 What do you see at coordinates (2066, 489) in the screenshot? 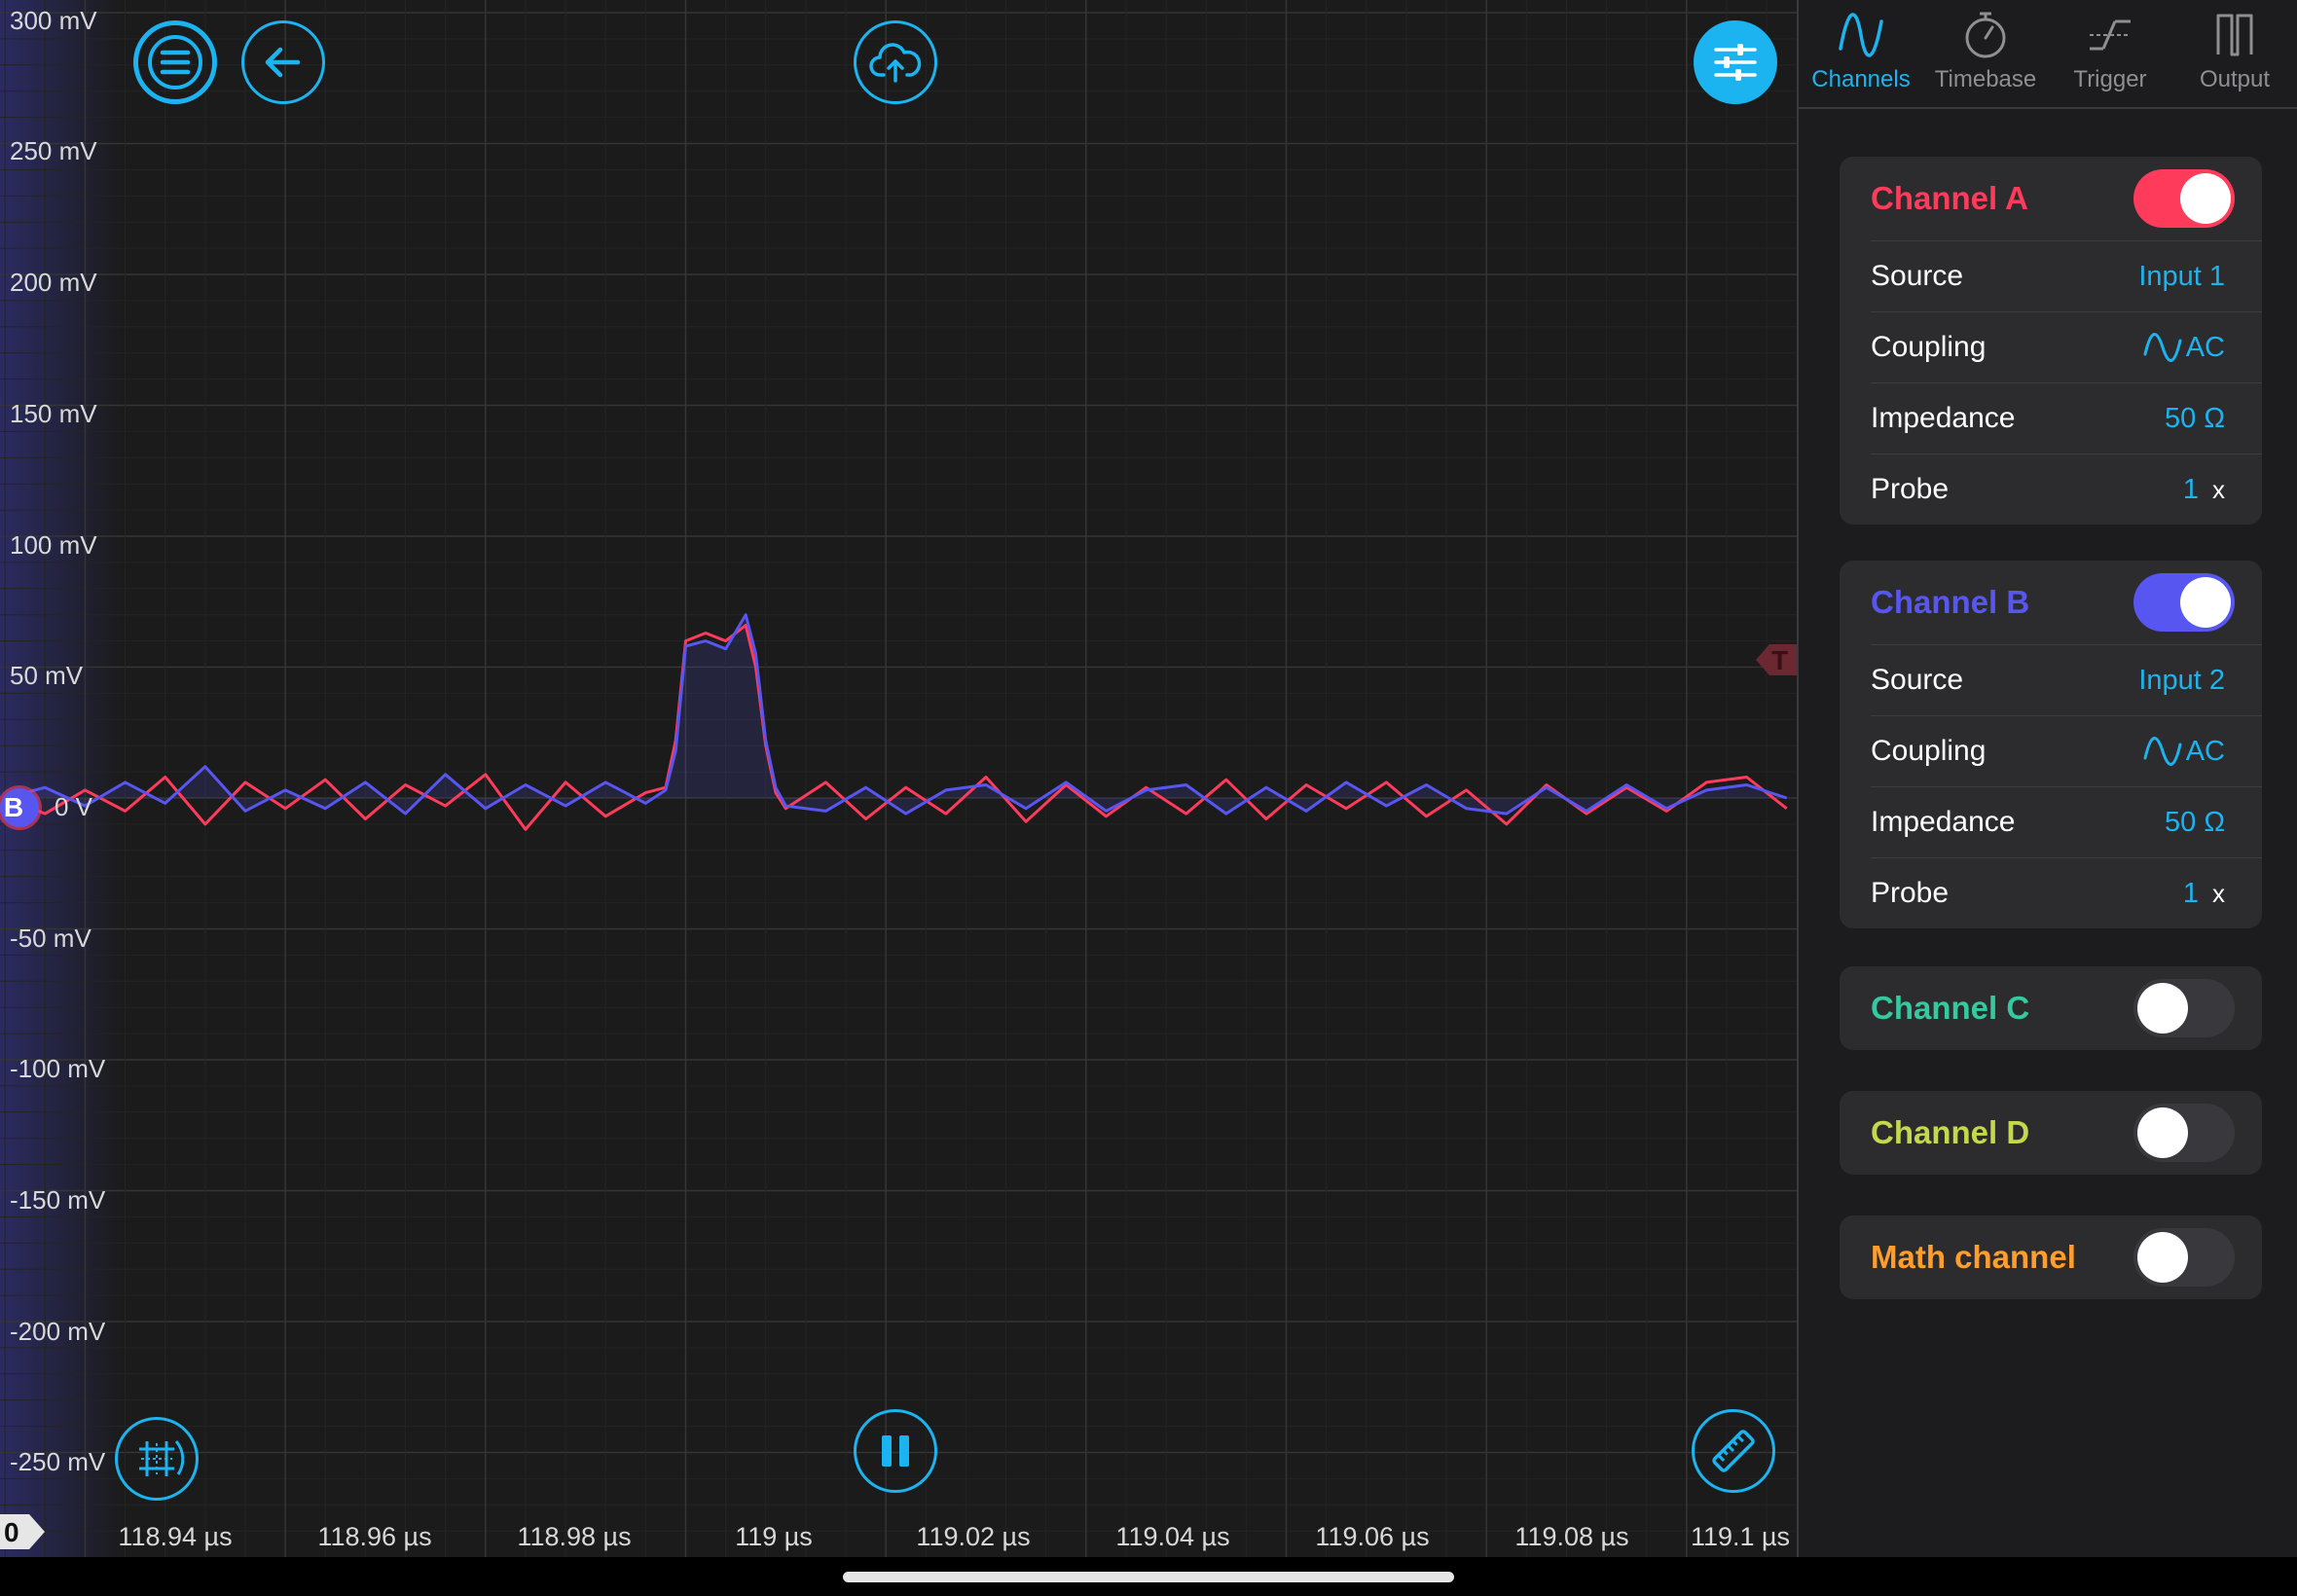
I see `channel-a-probe-row: Probe 1 x` at bounding box center [2066, 489].